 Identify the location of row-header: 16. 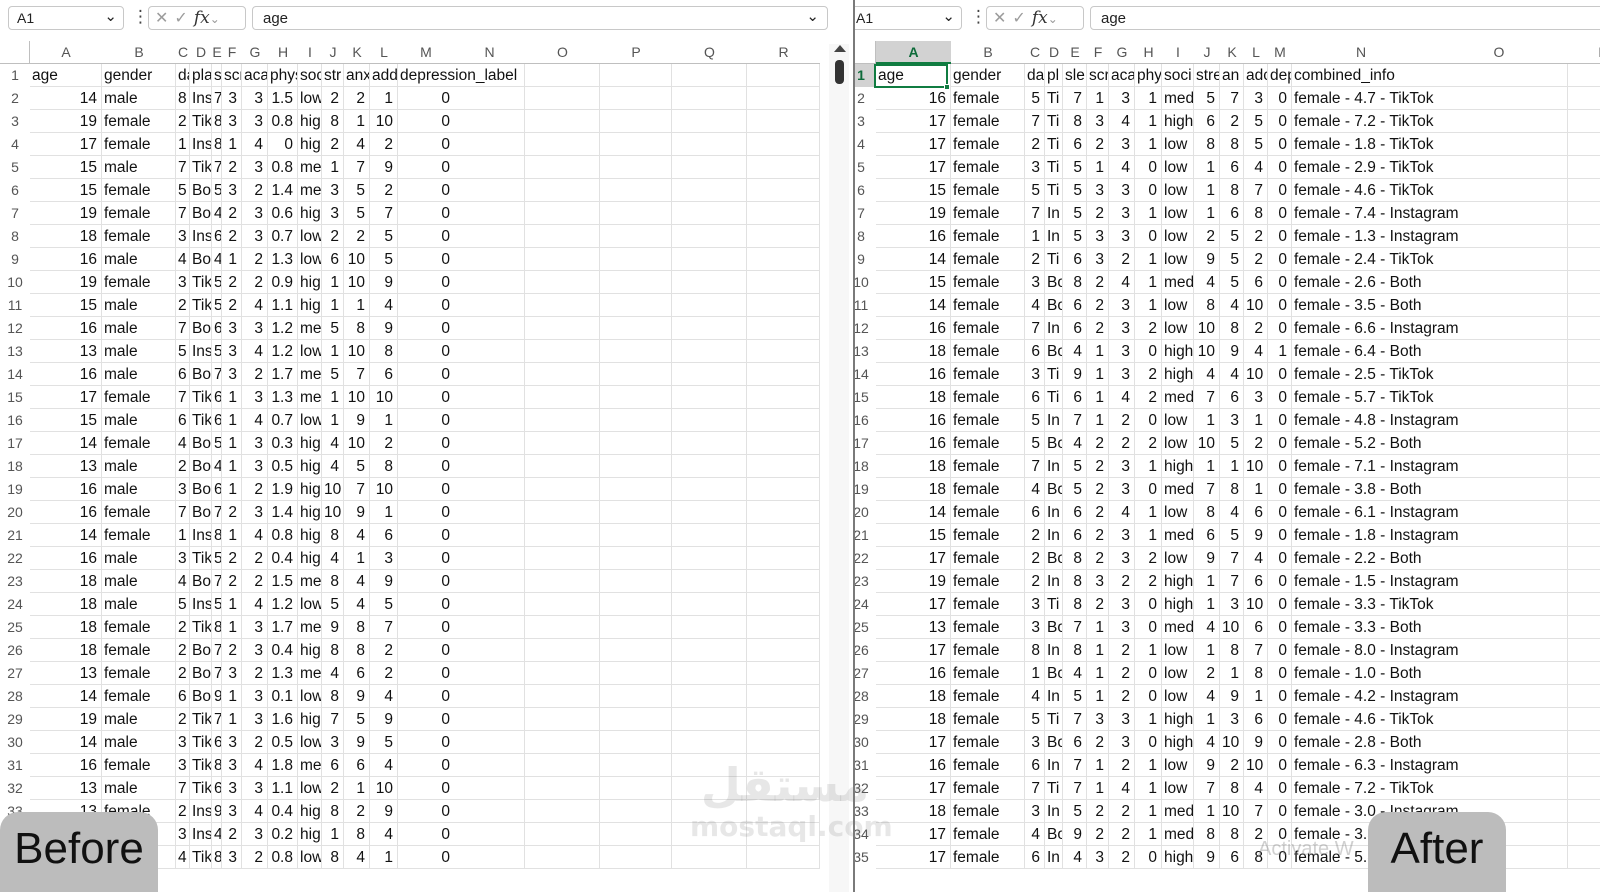
(865, 420).